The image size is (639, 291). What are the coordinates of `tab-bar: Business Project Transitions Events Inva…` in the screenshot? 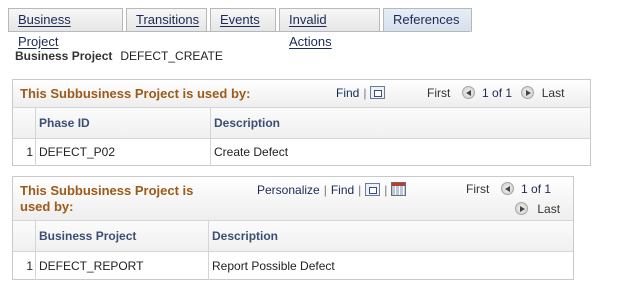 It's located at (241, 28).